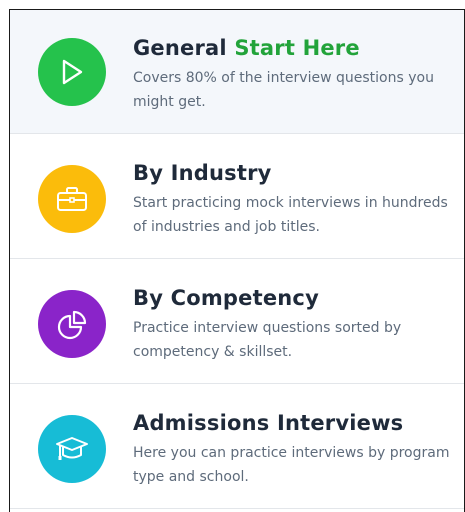 The image size is (465, 512). Describe the element at coordinates (297, 48) in the screenshot. I see `start-here-label: Start Here` at that location.